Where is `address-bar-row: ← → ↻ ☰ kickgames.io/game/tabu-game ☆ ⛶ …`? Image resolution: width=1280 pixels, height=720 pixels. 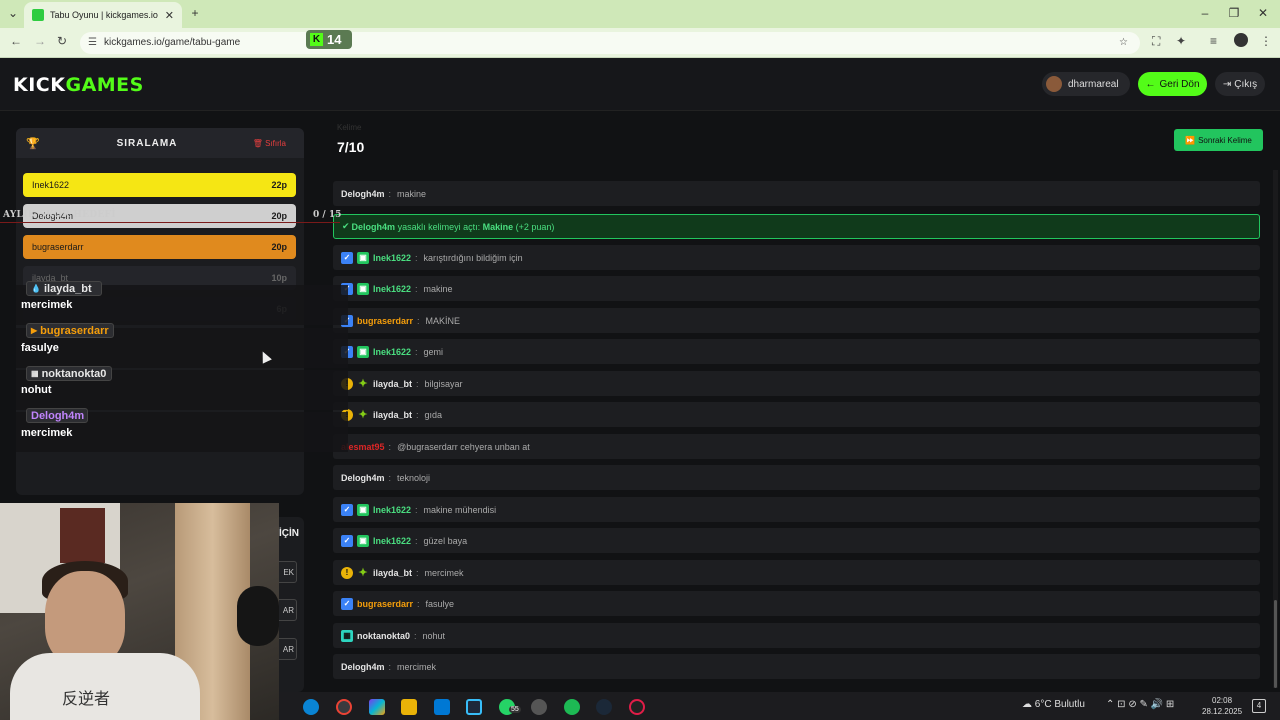 address-bar-row: ← → ↻ ☰ kickgames.io/game/tabu-game ☆ ⛶ … is located at coordinates (640, 43).